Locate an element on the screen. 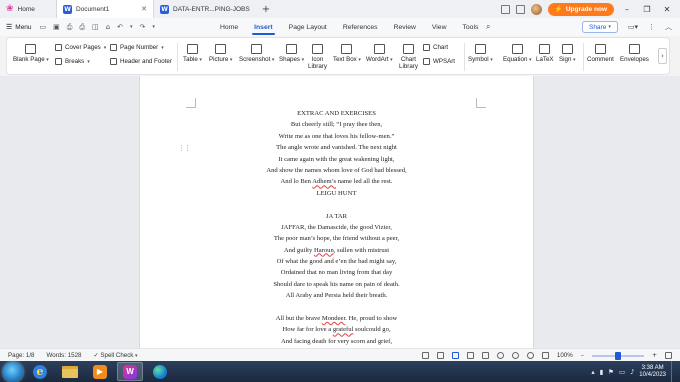 This screenshot has height=382, width=680. zoom-level: 100% is located at coordinates (565, 355).